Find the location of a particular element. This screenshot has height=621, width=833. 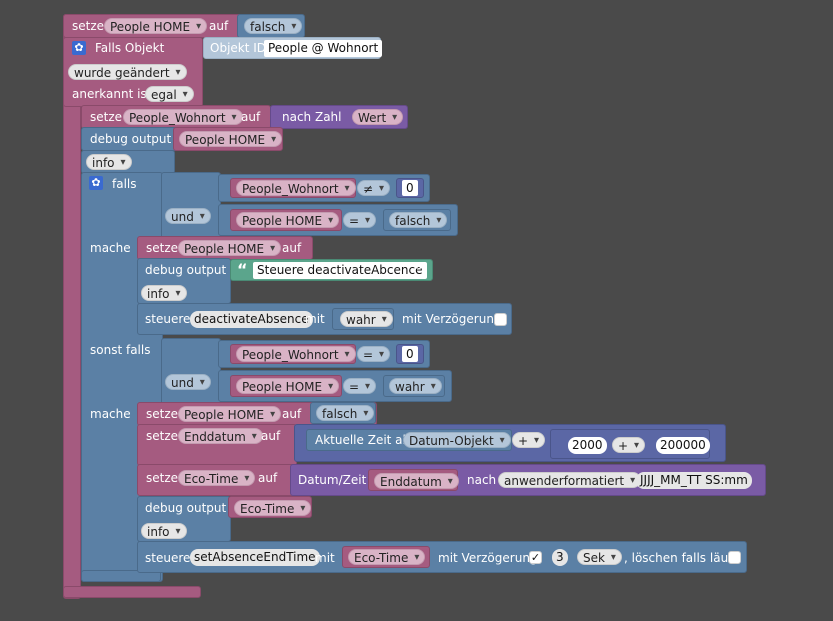

set-wohnort-setze: setze is located at coordinates (106, 117).